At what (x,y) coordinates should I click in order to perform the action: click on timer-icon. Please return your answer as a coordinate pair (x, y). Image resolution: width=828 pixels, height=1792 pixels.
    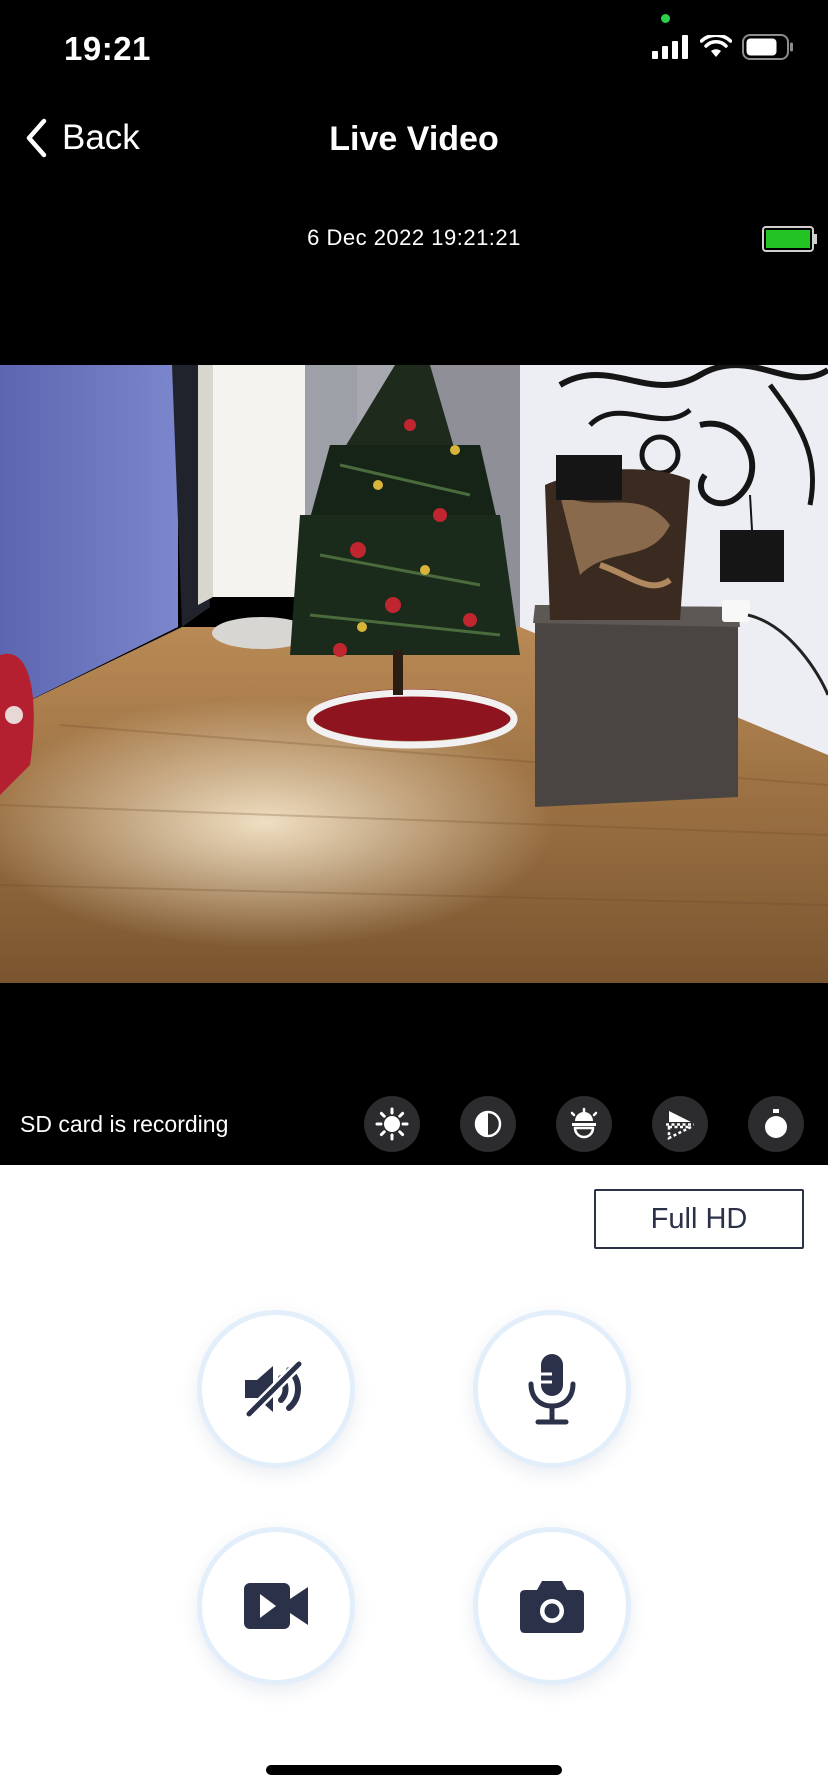
    Looking at the image, I should click on (776, 1123).